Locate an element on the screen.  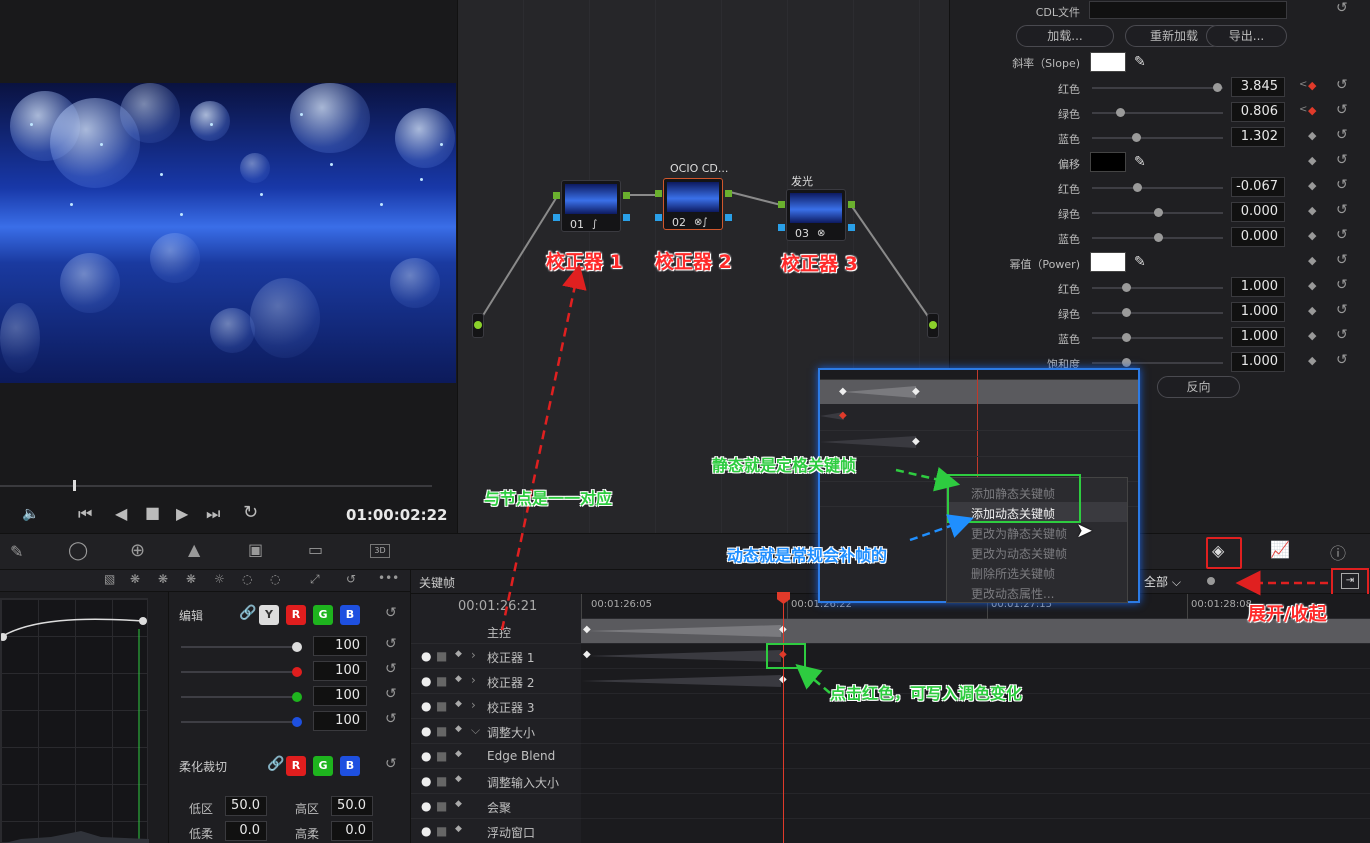
annotation-dynamic: 动态就是常规会补帧的 is located at coordinates (807, 555).